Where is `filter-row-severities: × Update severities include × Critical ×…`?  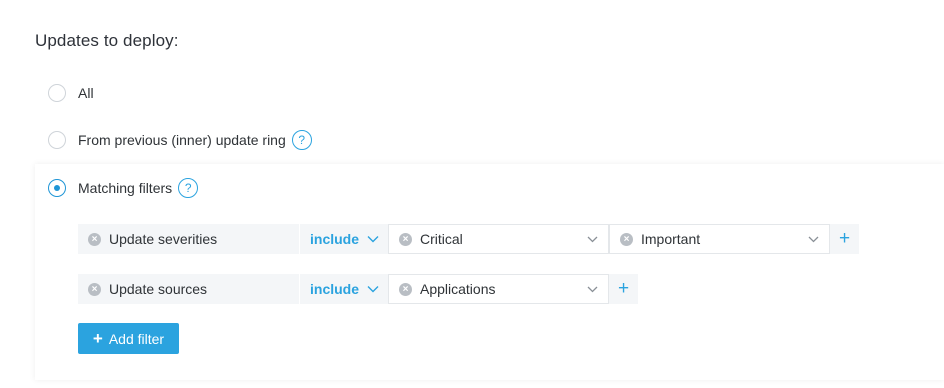 filter-row-severities: × Update severities include × Critical ×… is located at coordinates (468, 239).